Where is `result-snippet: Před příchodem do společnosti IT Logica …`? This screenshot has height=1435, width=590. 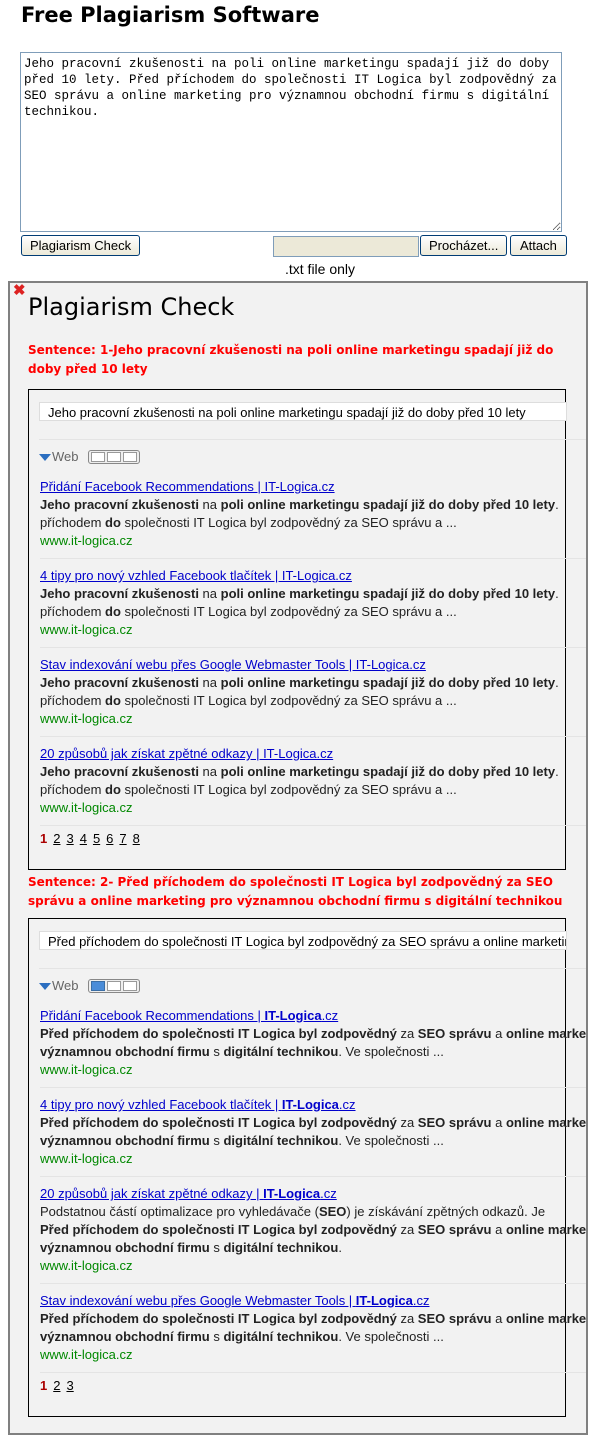 result-snippet: Před příchodem do společnosti IT Logica … is located at coordinates (313, 1123).